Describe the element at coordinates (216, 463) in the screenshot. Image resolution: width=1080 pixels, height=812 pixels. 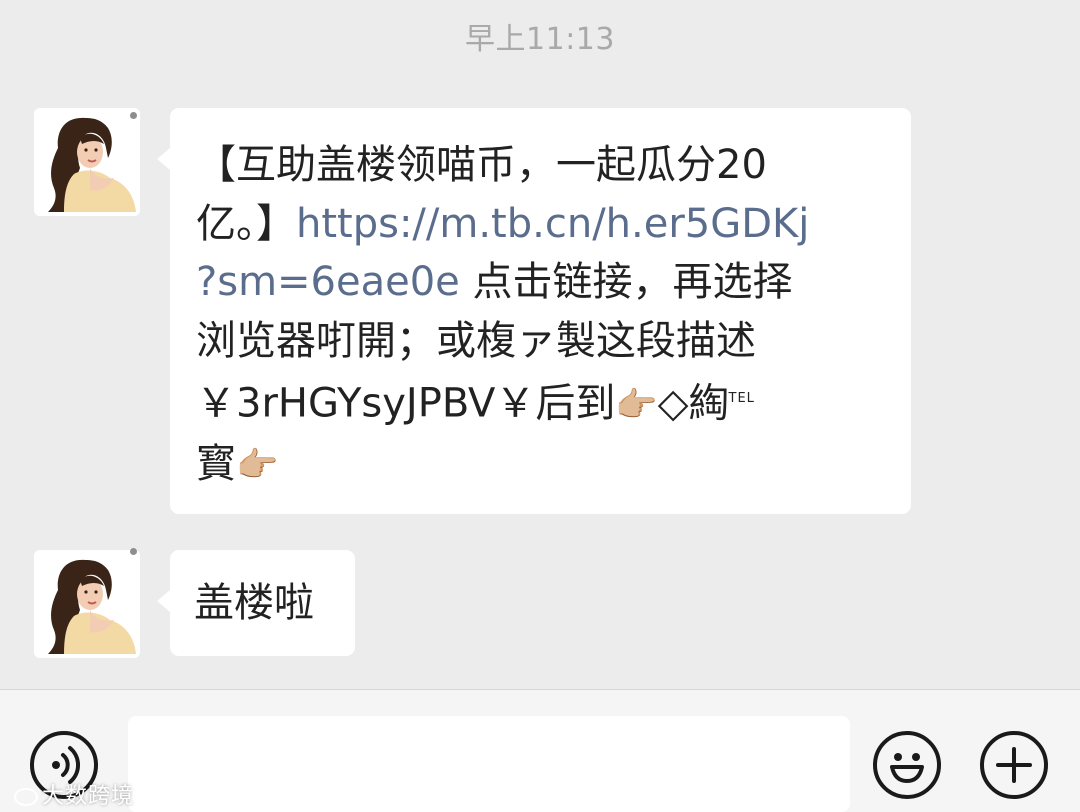
I see `message-line: 寳` at that location.